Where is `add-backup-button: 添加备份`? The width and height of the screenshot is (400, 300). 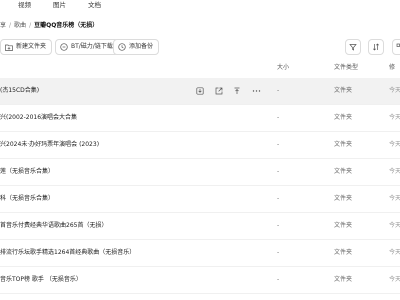 add-backup-button: 添加备份 is located at coordinates (136, 47).